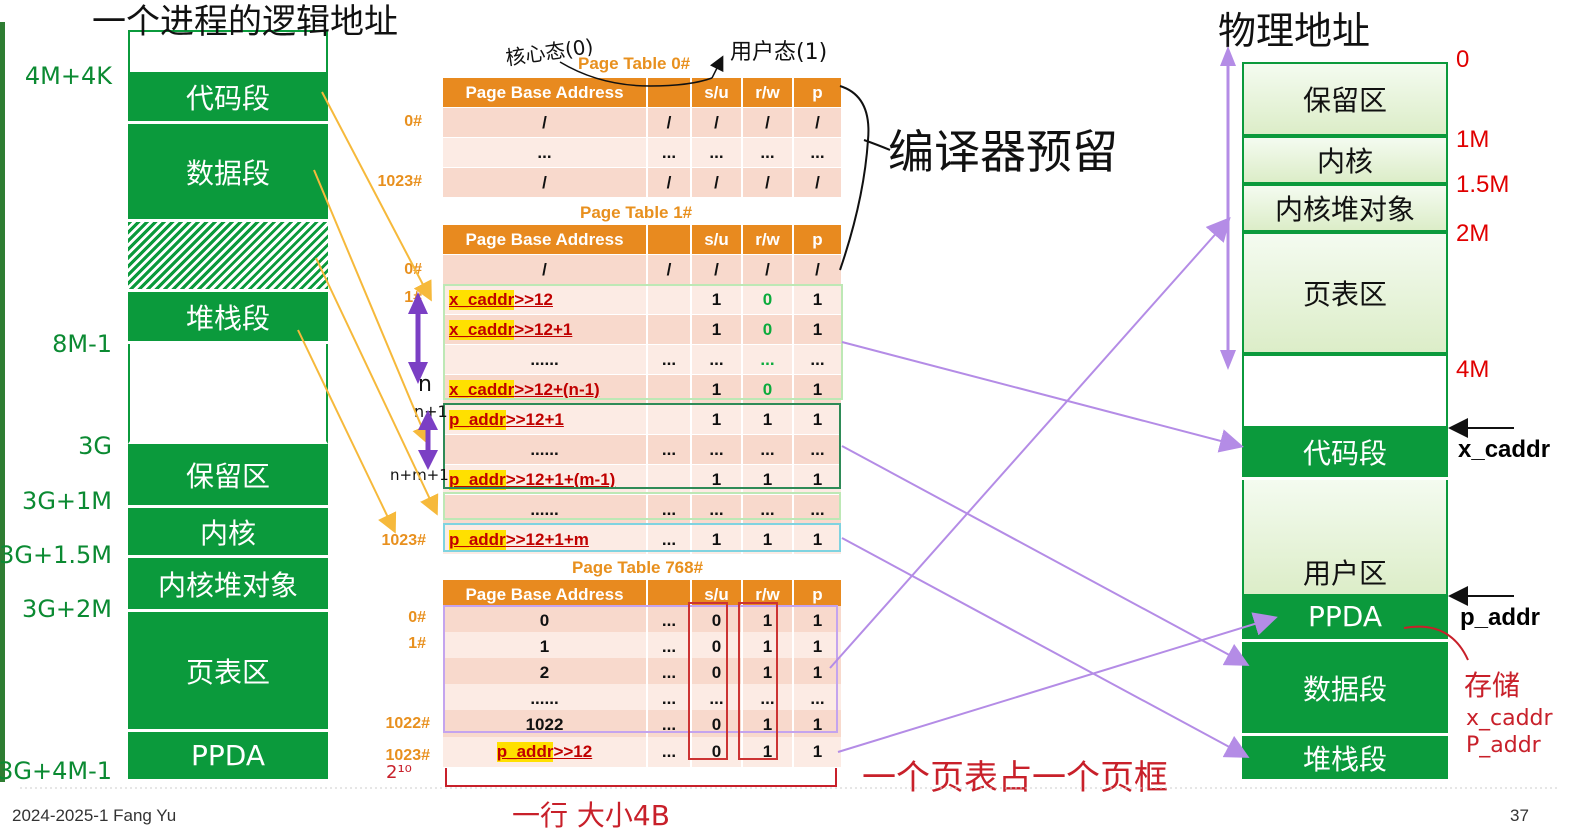 The height and width of the screenshot is (834, 1580). Describe the element at coordinates (418, 373) in the screenshot. I see `n-range-arrow-down` at that location.